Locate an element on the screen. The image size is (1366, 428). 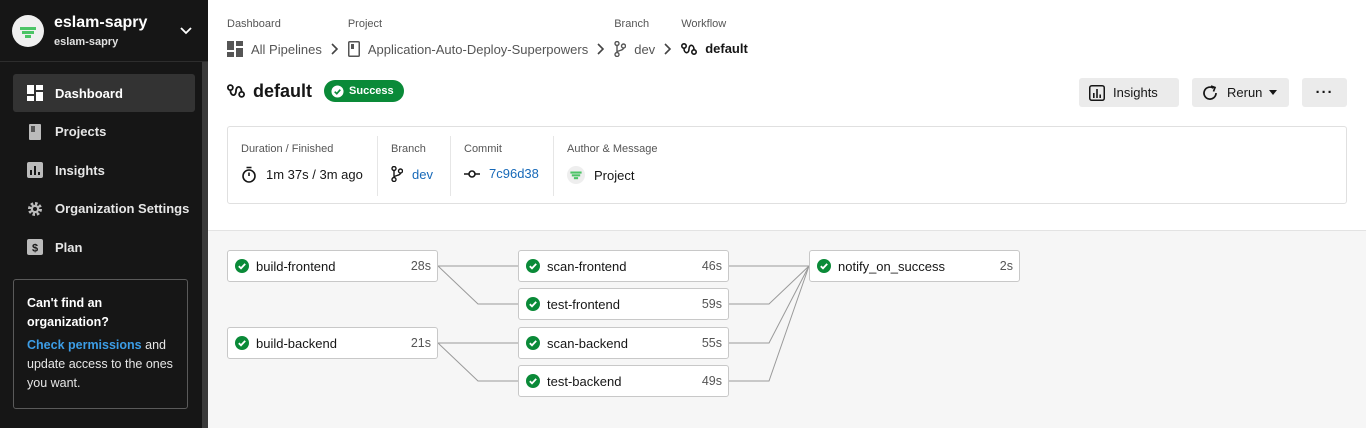
more-actions-button: ··· is located at coordinates (1324, 92).